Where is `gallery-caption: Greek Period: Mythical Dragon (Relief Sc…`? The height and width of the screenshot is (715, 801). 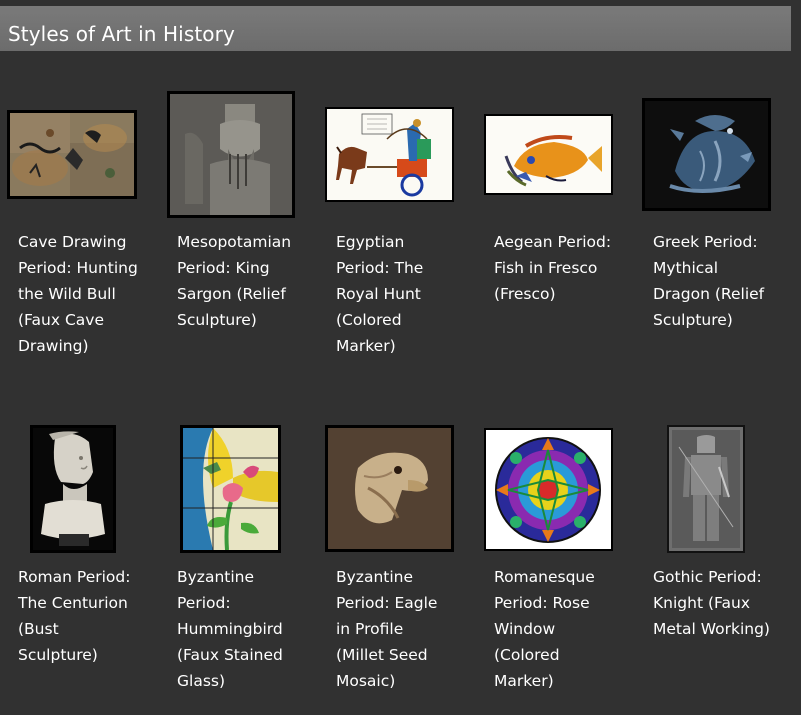
gallery-caption: Greek Period: Mythical Dragon (Relief Sc… is located at coordinates (709, 281).